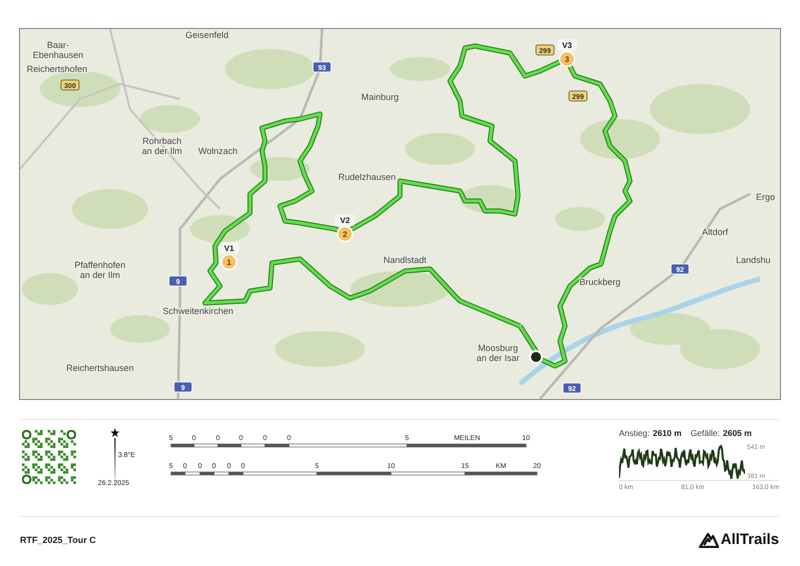 This screenshot has height=566, width=800. What do you see at coordinates (207, 35) in the screenshot?
I see `place-label: Geisenfeld` at bounding box center [207, 35].